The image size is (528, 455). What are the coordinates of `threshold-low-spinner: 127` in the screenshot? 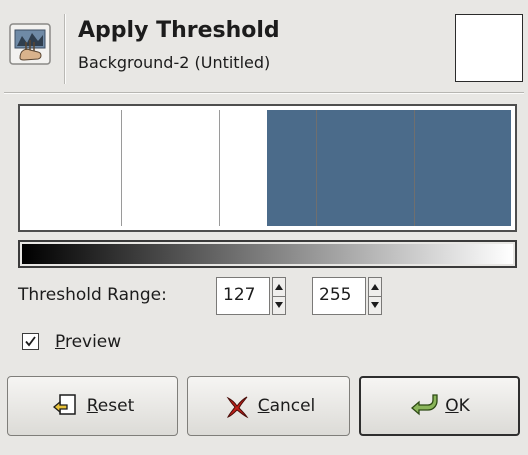 It's located at (252, 296).